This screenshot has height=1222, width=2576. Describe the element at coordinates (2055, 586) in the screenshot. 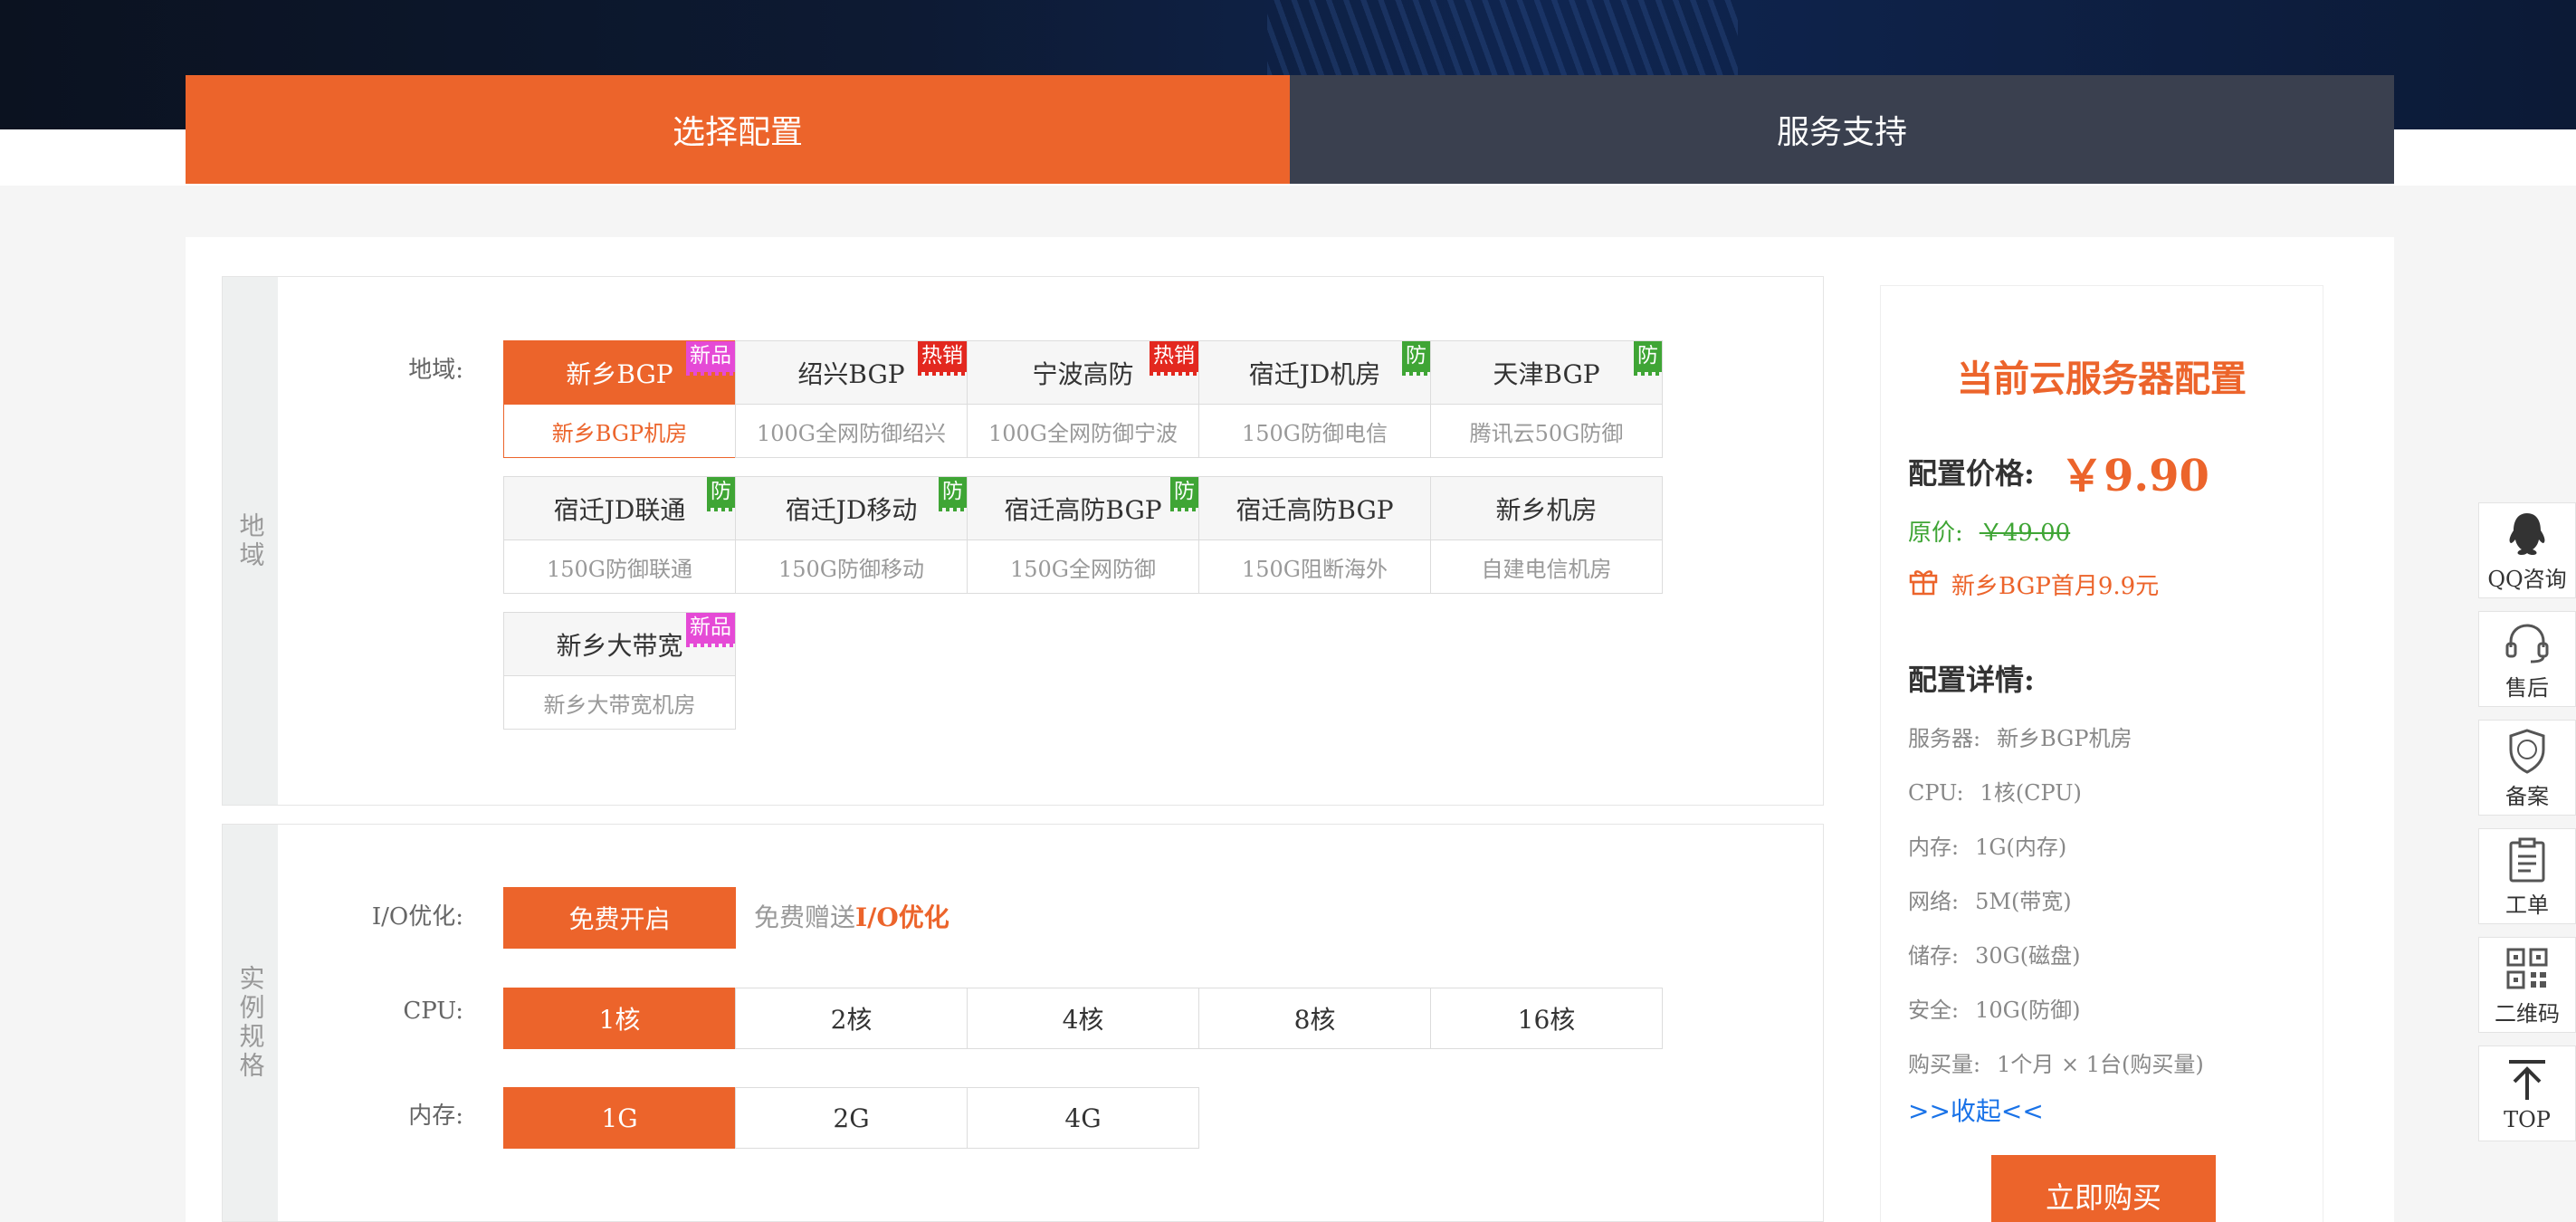

I see `promo-text: 新乡BGP首月9.9元` at that location.